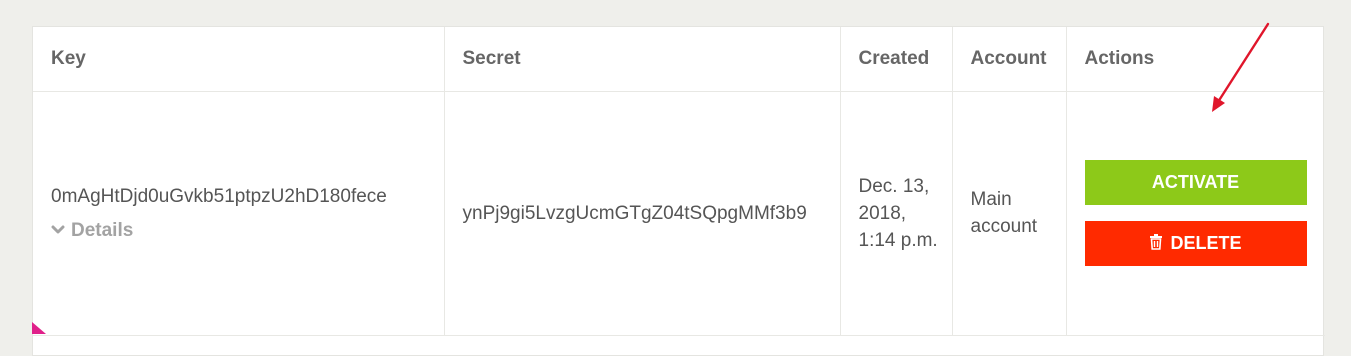 Image resolution: width=1351 pixels, height=356 pixels. I want to click on details-label: Details, so click(102, 230).